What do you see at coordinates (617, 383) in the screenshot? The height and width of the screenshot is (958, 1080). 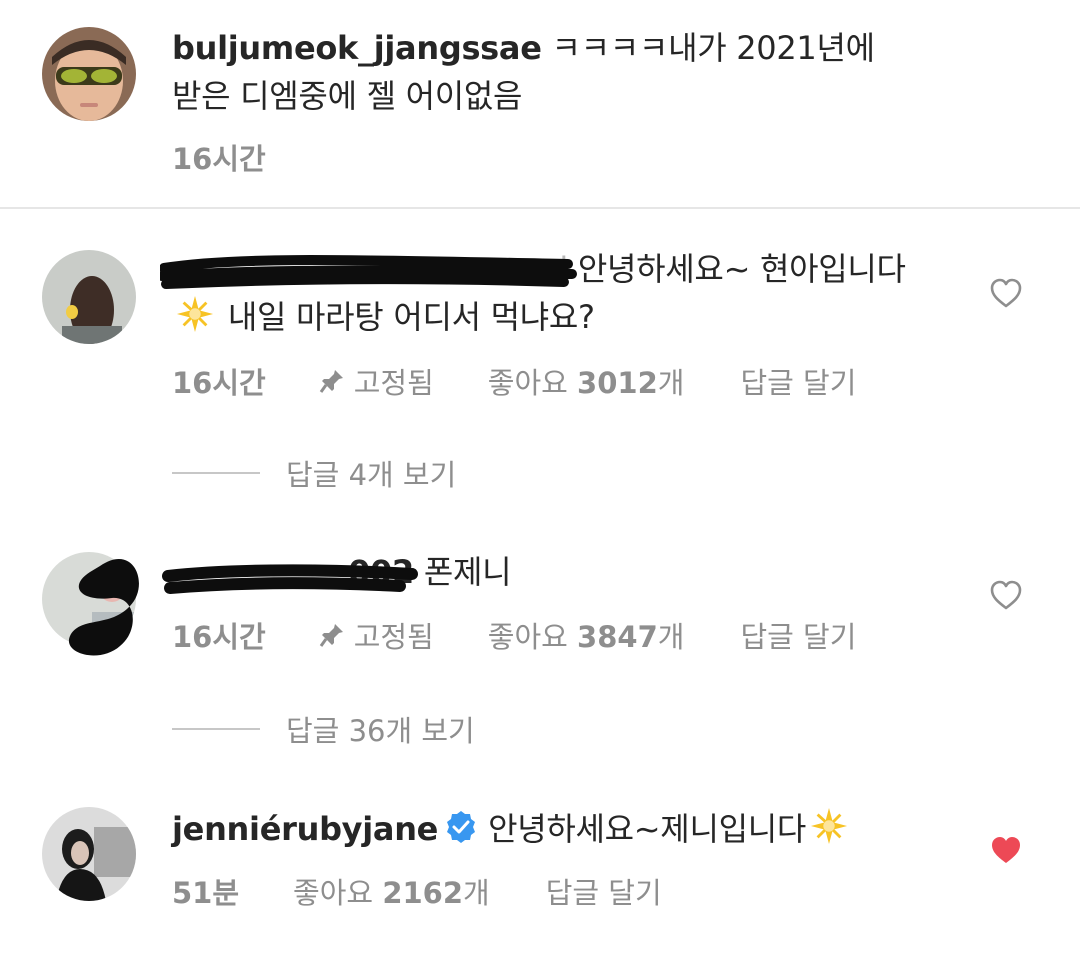 I see `likes-number: 3012` at bounding box center [617, 383].